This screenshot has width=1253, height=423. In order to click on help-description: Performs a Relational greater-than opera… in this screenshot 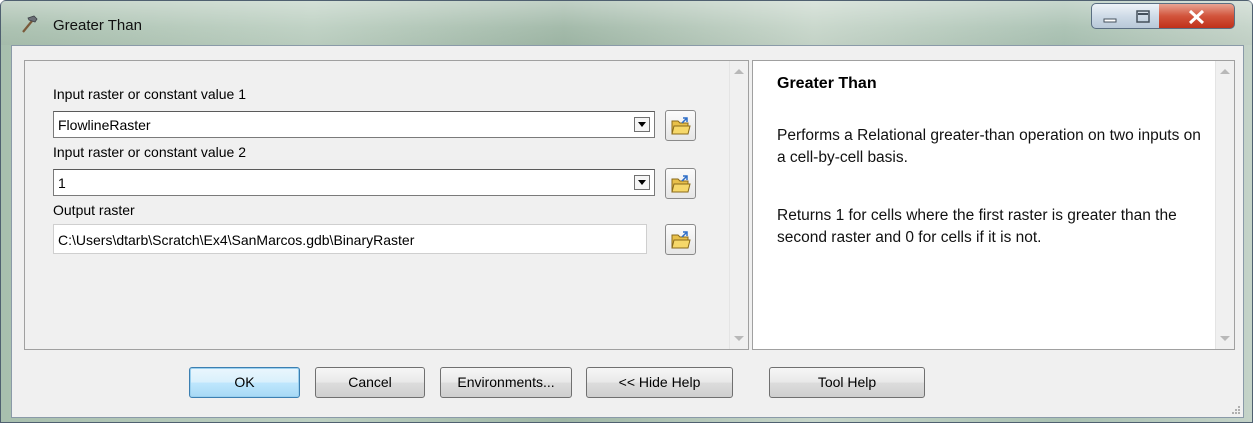, I will do `click(989, 146)`.